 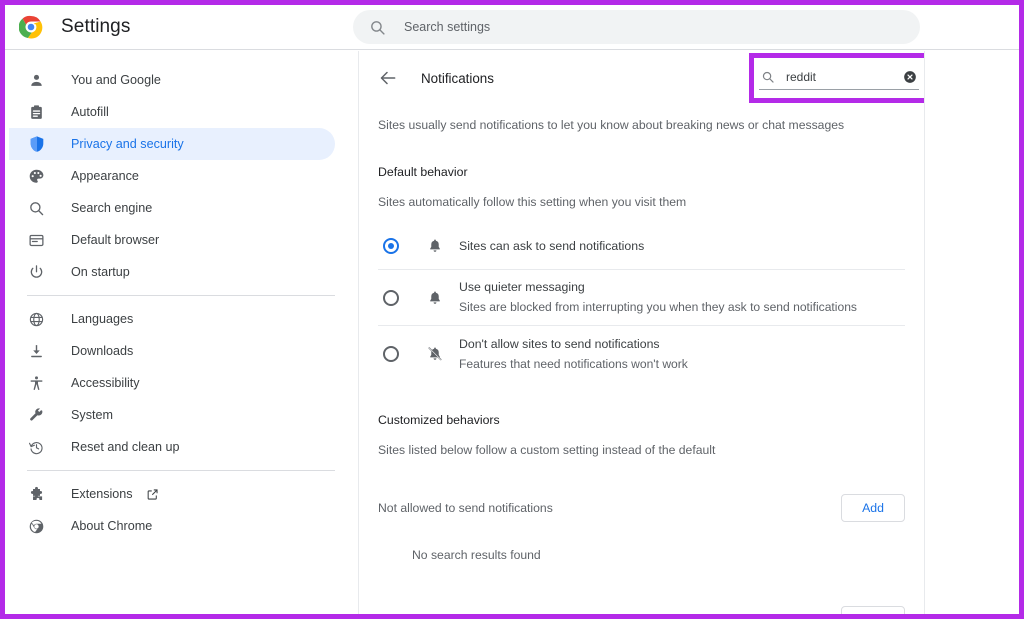 What do you see at coordinates (172, 526) in the screenshot?
I see `sidebar-item-about-chrome: About Chrome` at bounding box center [172, 526].